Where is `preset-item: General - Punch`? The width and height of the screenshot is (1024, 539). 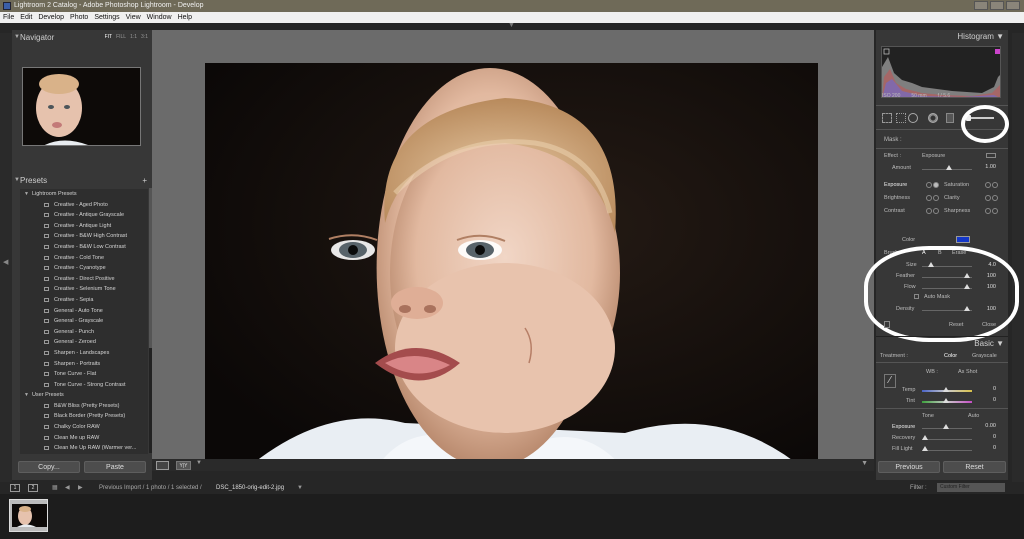
preset-item: General - Punch is located at coordinates (84, 332).